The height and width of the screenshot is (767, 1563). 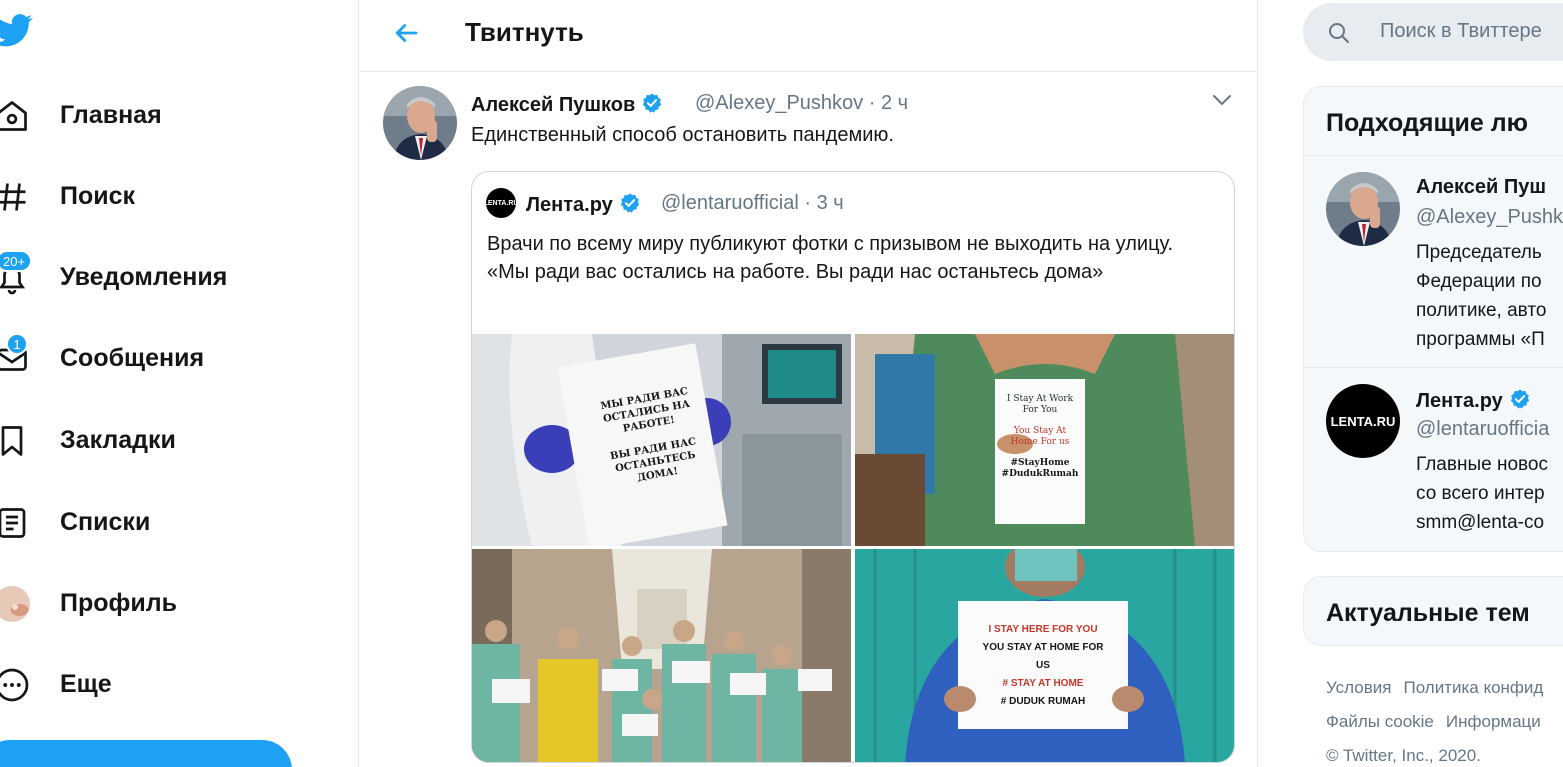 I want to click on nav-item-more: Еще, so click(x=80, y=685).